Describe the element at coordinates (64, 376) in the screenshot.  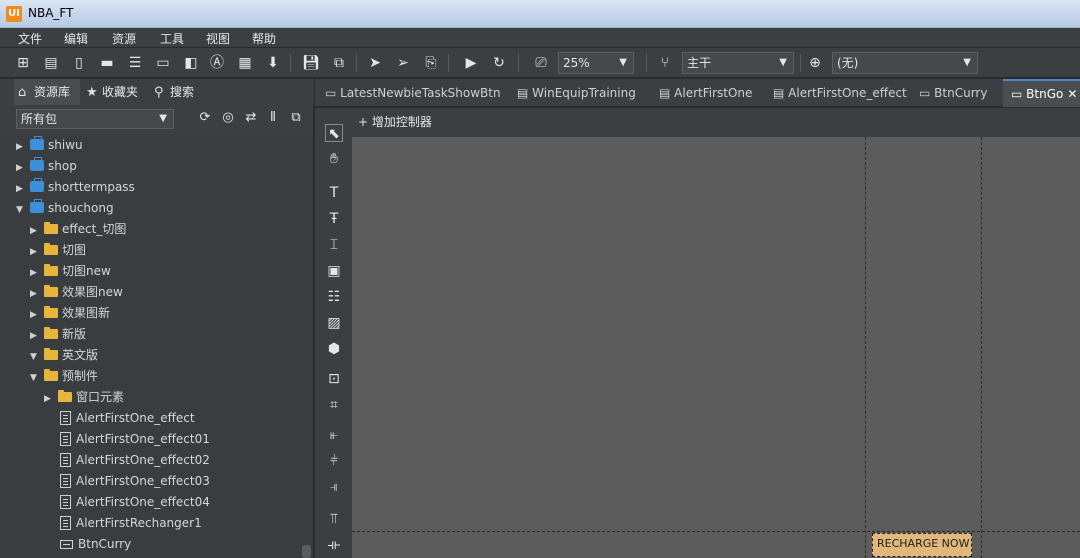
I see `tree-item: ▼ 预制件` at that location.